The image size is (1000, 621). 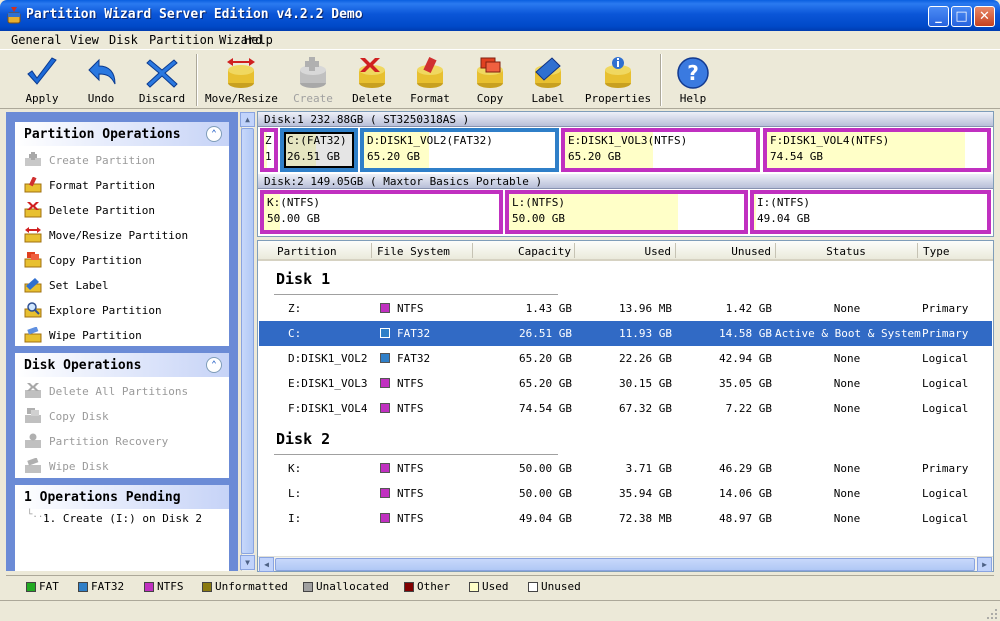 I want to click on cell-capacity: 49.04 GB, so click(x=545, y=518).